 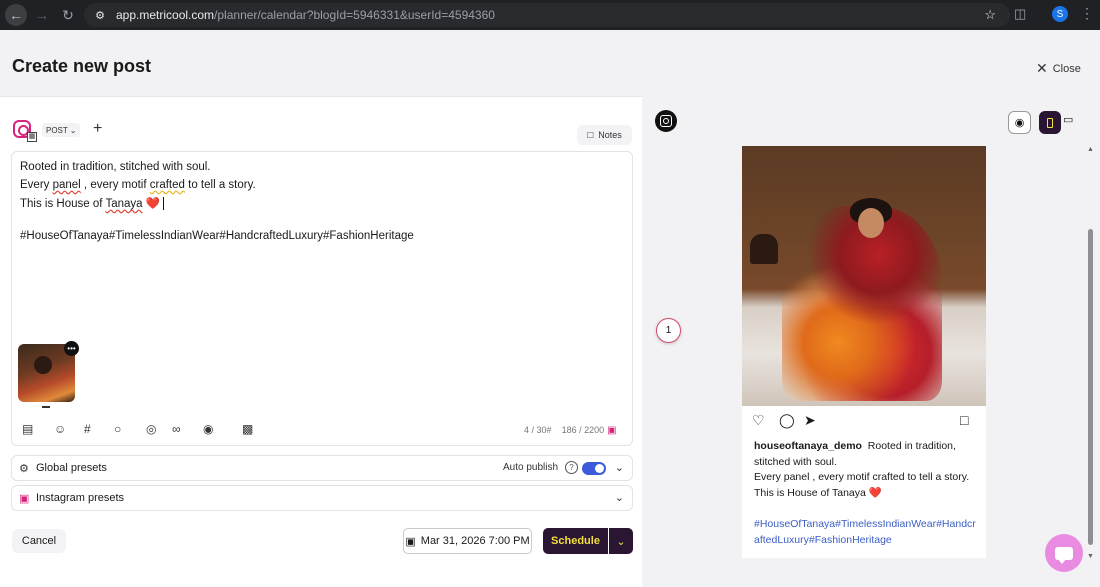 I want to click on media-gallery-icon: ▤, so click(x=27, y=429).